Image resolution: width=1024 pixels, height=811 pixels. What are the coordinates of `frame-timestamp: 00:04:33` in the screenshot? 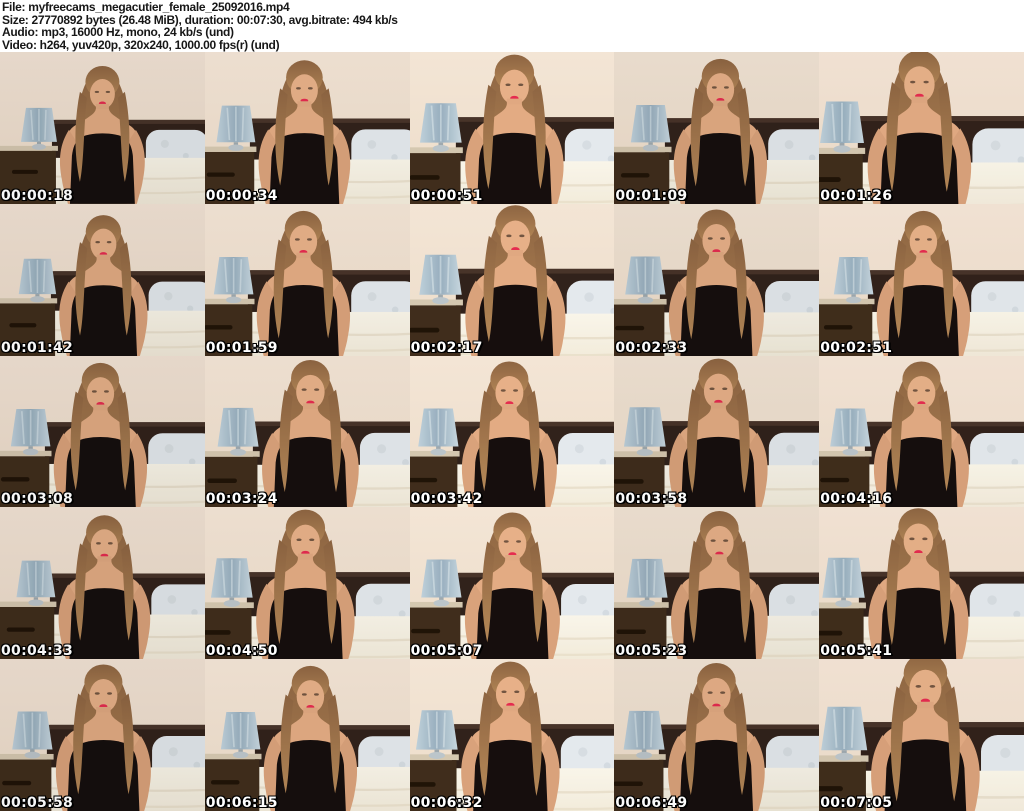 It's located at (37, 651).